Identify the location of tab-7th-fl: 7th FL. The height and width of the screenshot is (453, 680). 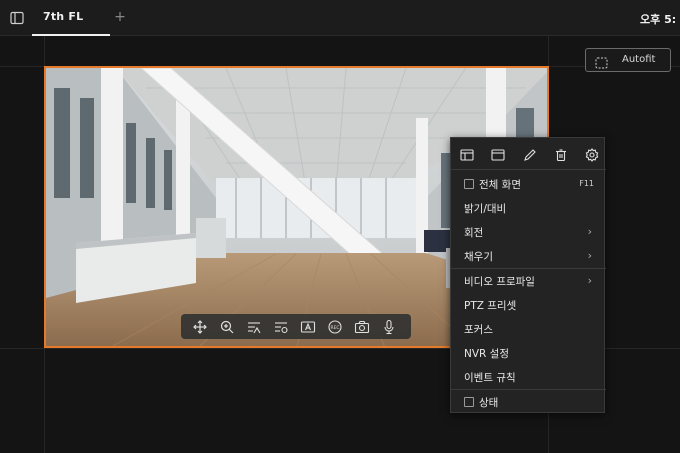
(71, 18).